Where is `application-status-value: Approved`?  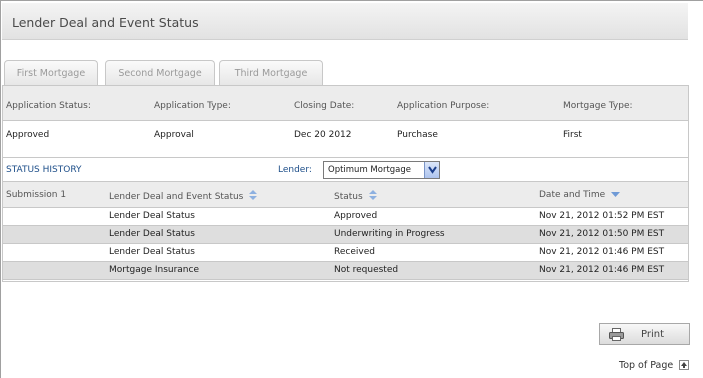
application-status-value: Approved is located at coordinates (28, 135).